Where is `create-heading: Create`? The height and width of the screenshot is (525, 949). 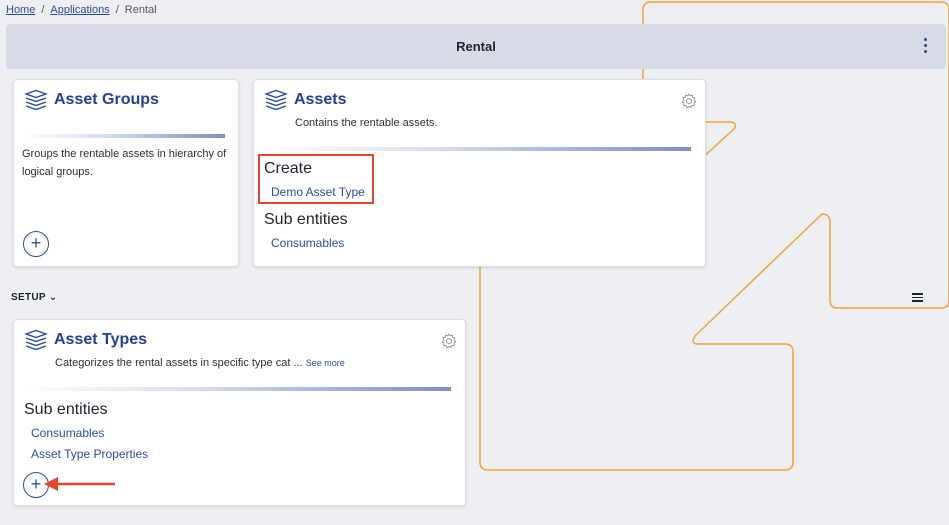 create-heading: Create is located at coordinates (288, 168).